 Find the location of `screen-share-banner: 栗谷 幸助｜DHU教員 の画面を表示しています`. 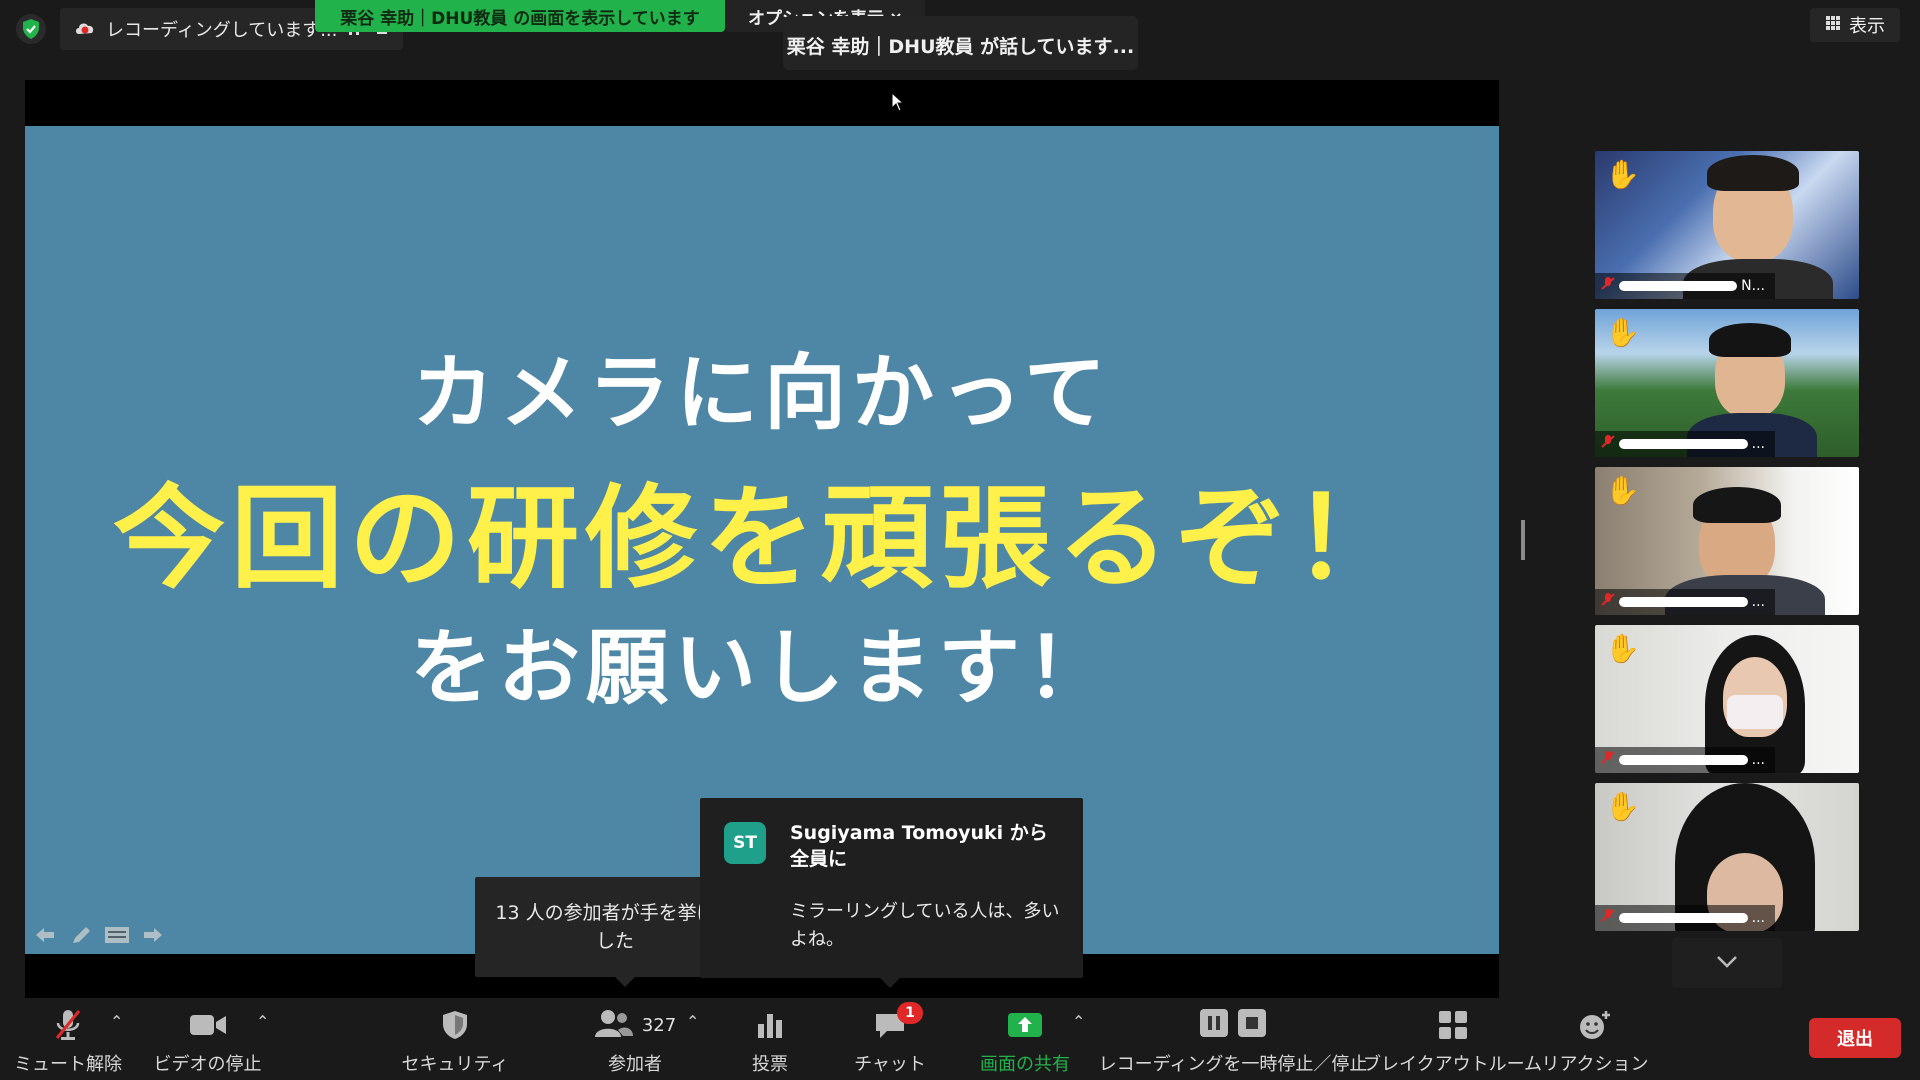

screen-share-banner: 栗谷 幸助｜DHU教員 の画面を表示しています is located at coordinates (520, 16).